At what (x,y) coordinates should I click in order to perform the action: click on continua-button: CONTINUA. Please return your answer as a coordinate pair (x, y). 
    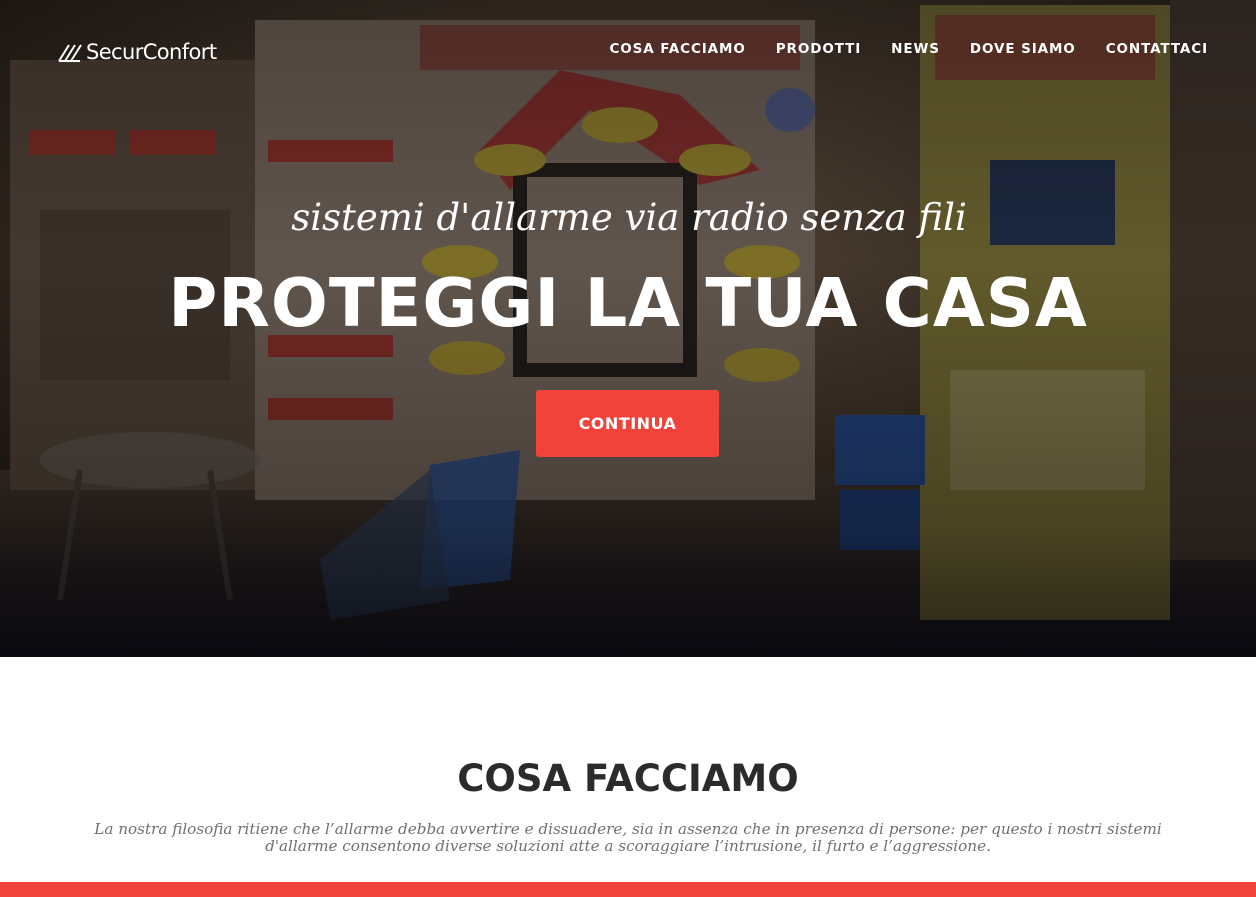
    Looking at the image, I should click on (627, 423).